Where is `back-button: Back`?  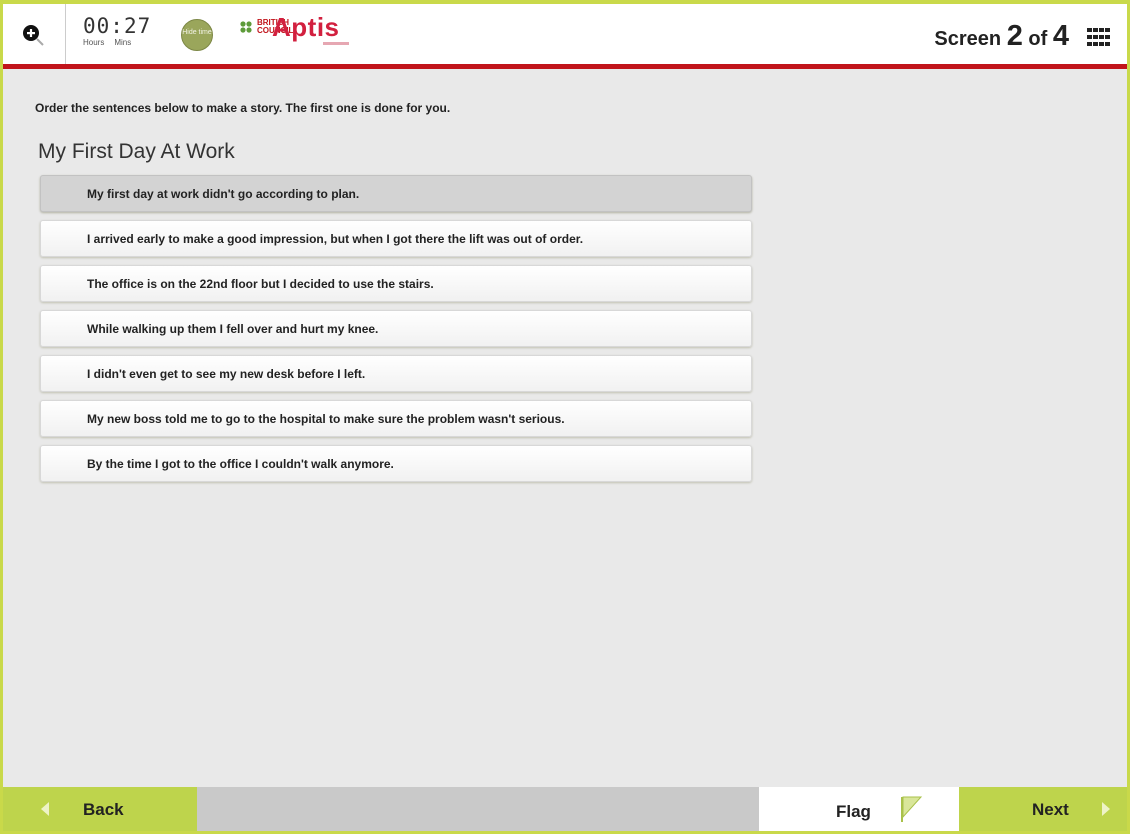 back-button: Back is located at coordinates (100, 809).